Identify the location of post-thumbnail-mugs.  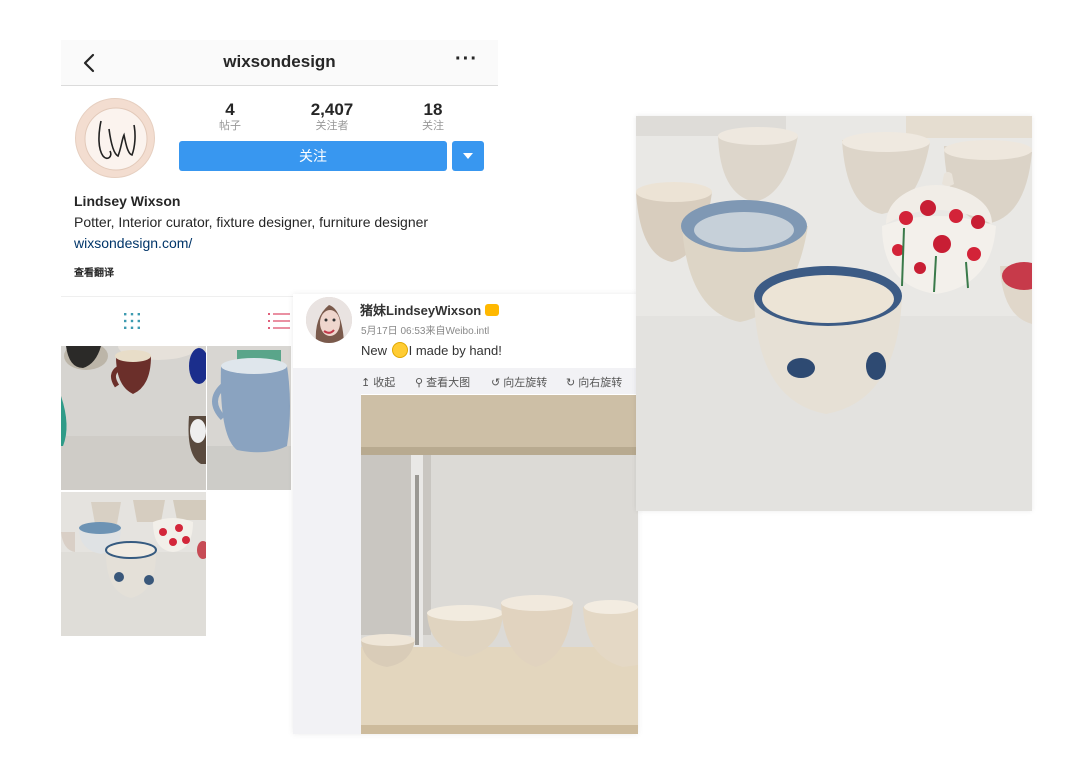
(133, 418).